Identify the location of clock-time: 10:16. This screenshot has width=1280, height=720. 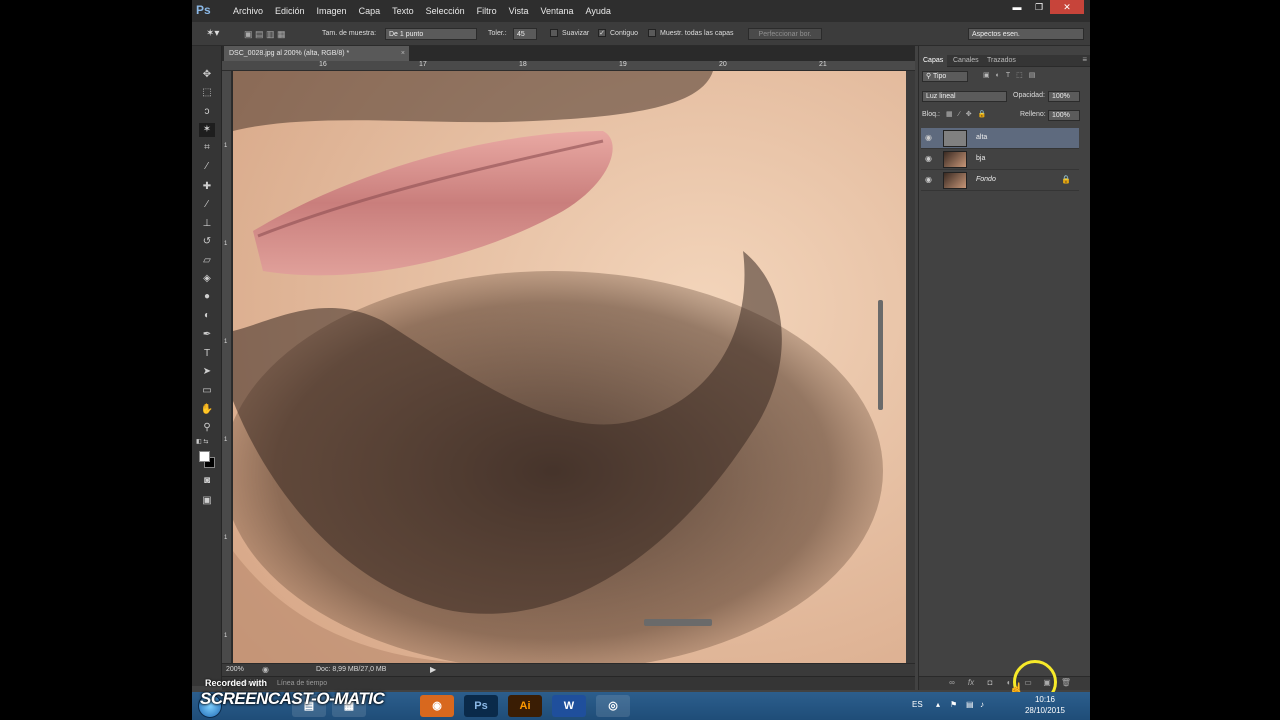
(1045, 699).